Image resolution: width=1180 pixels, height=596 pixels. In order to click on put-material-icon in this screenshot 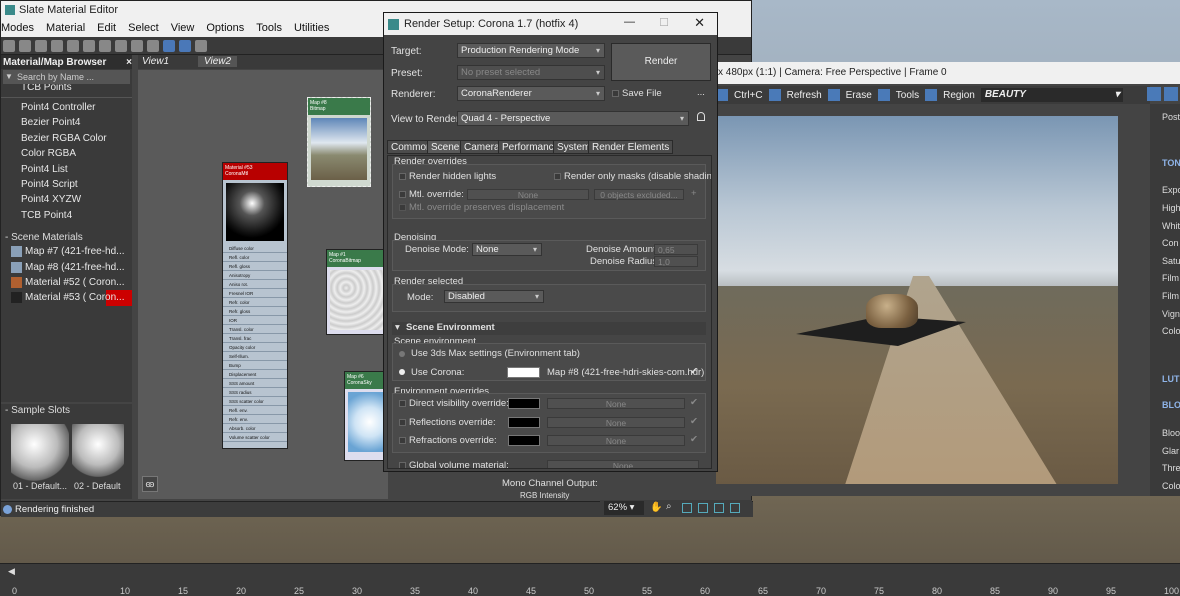, I will do `click(41, 45)`.